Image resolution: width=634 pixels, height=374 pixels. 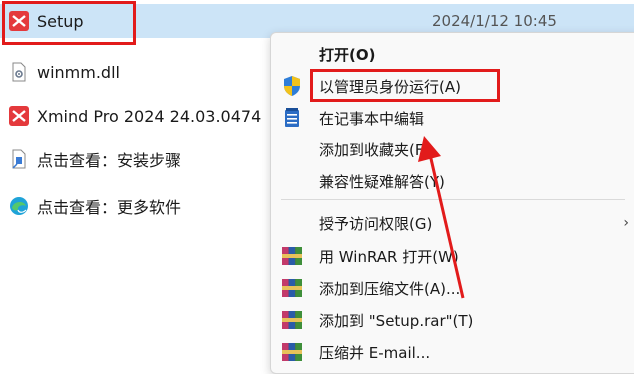 I want to click on menu-item-label: 授予访问权限(G), so click(x=376, y=223).